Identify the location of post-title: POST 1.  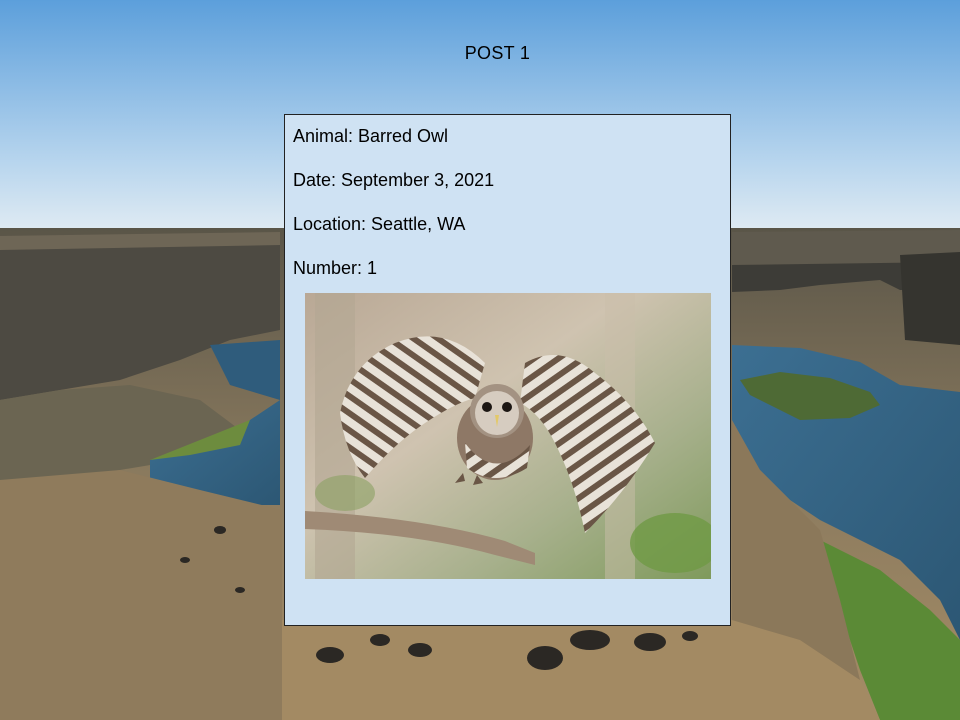
(497, 53).